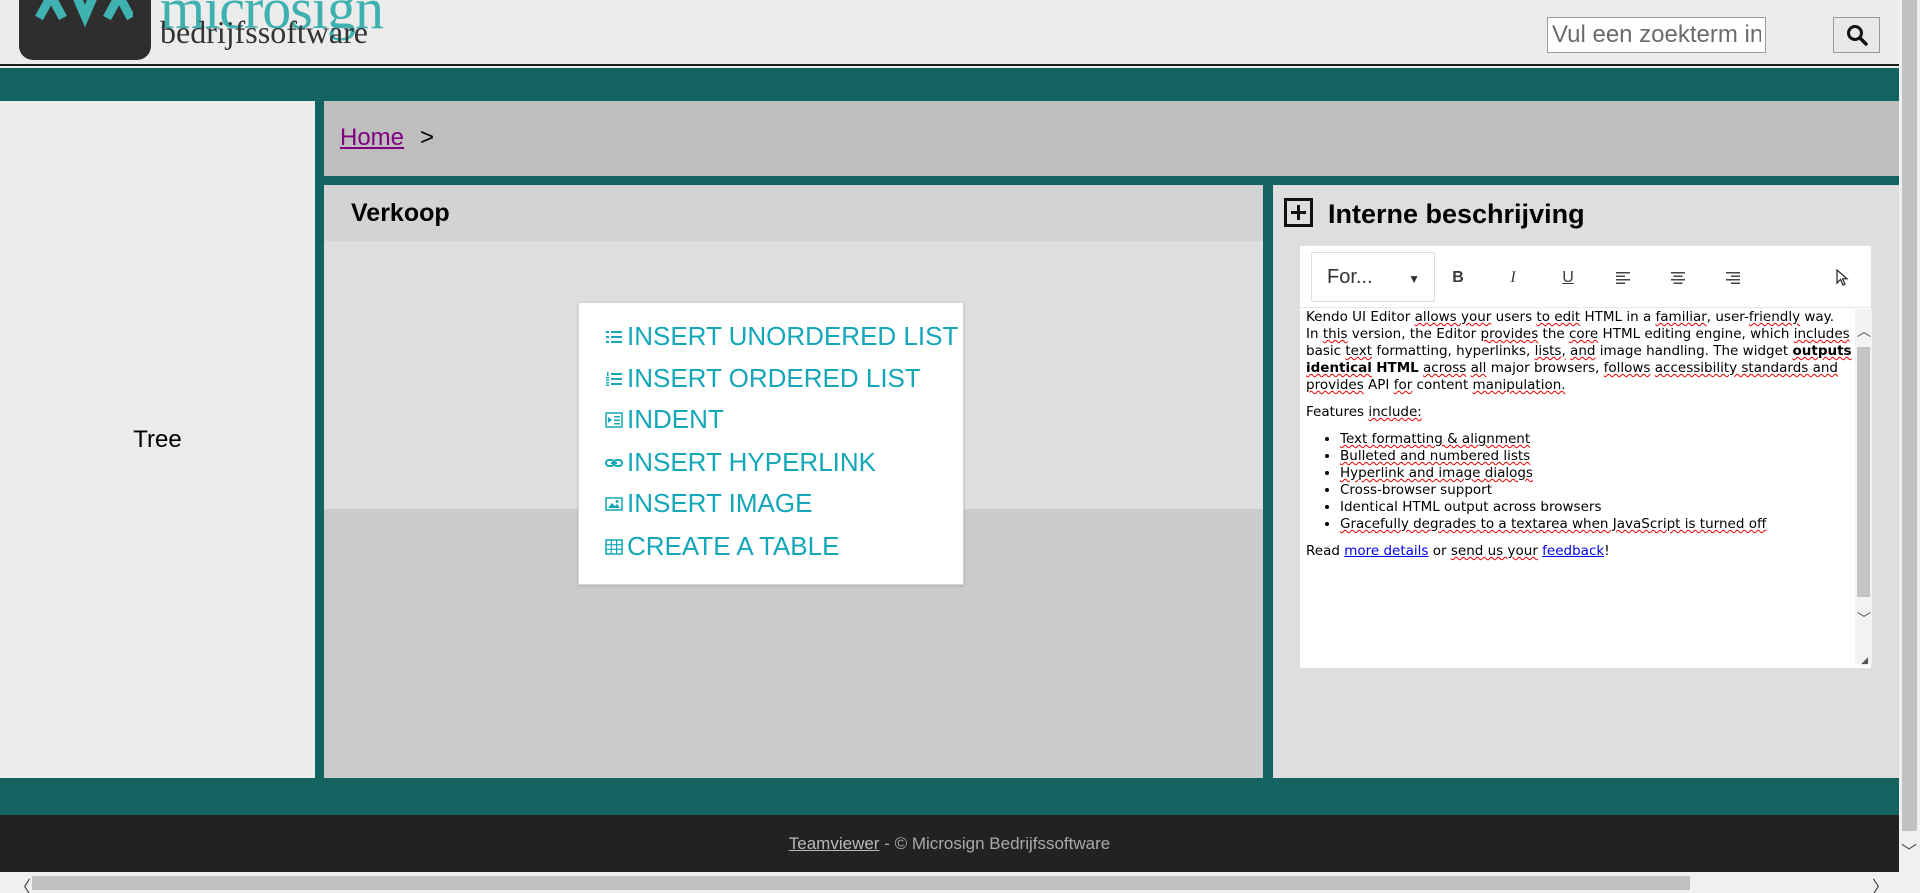 This screenshot has height=893, width=1920. What do you see at coordinates (614, 379) in the screenshot?
I see `ordered-list-icon` at bounding box center [614, 379].